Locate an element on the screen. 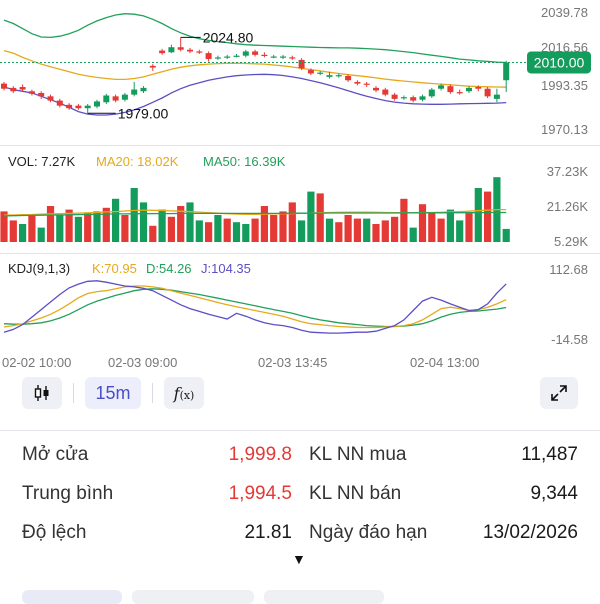  expand-icon is located at coordinates (559, 393).